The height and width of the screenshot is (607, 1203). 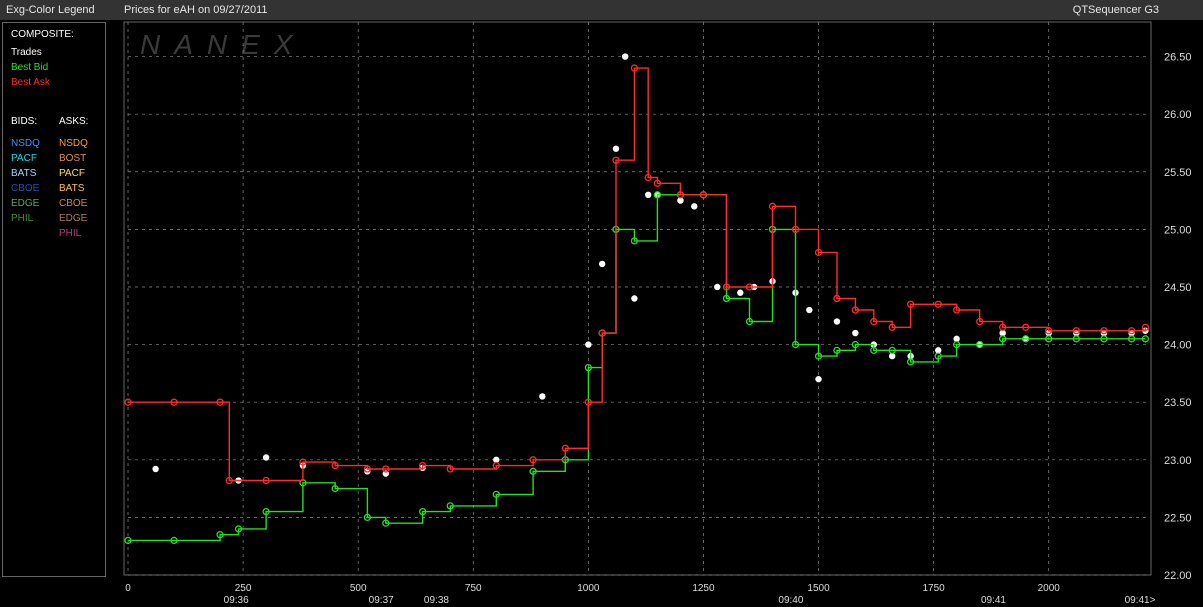 What do you see at coordinates (1178, 288) in the screenshot?
I see `y-tick-label: 24.50` at bounding box center [1178, 288].